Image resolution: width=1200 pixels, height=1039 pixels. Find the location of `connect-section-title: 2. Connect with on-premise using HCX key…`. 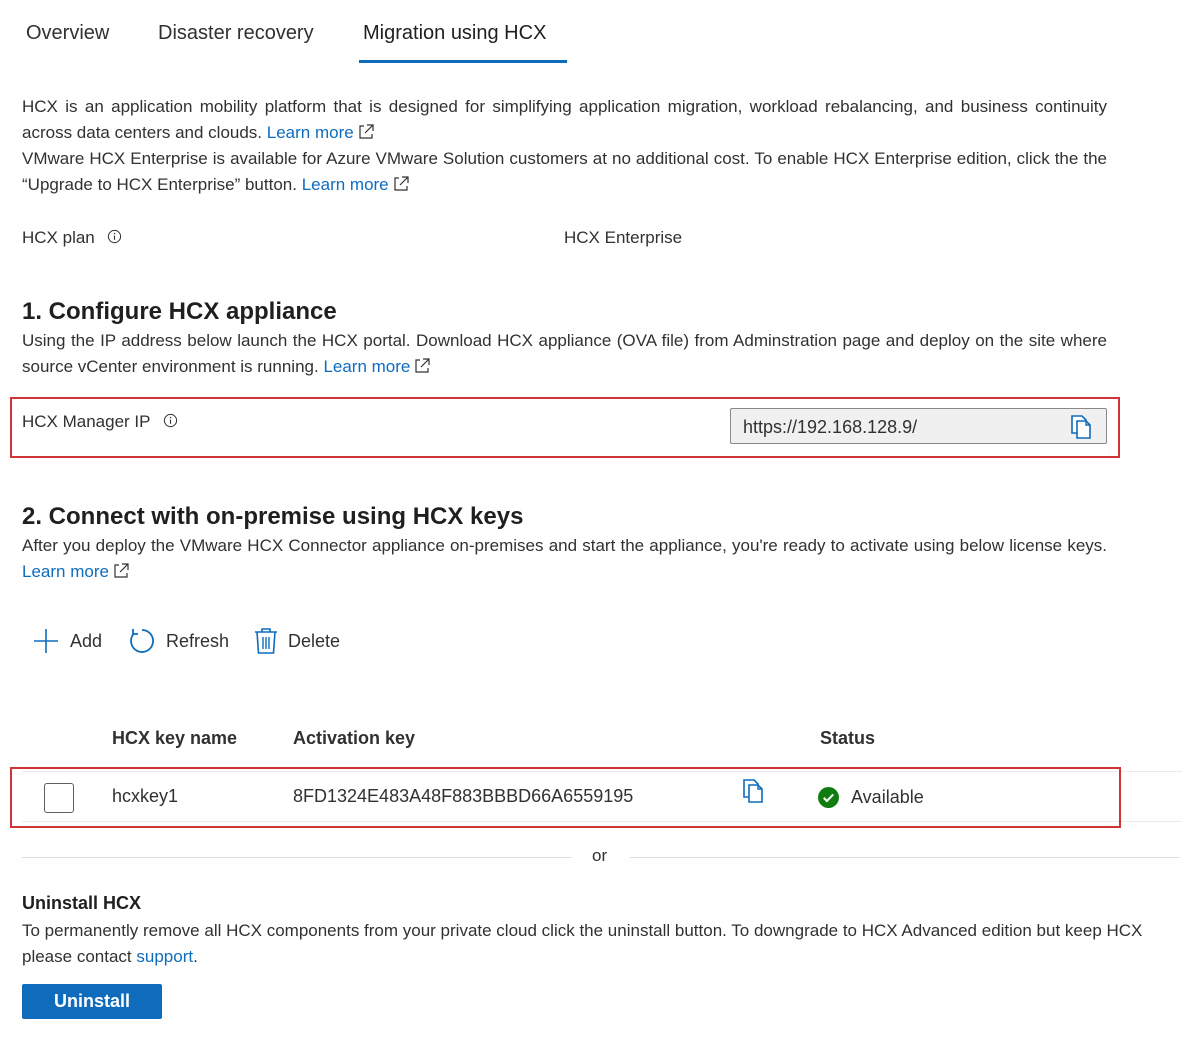

connect-section-title: 2. Connect with on-premise using HCX key… is located at coordinates (273, 516).